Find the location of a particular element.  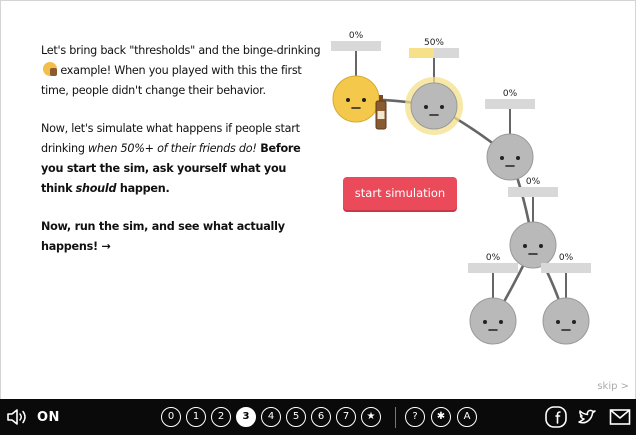

start-simulation-button: start simulation is located at coordinates (400, 193).